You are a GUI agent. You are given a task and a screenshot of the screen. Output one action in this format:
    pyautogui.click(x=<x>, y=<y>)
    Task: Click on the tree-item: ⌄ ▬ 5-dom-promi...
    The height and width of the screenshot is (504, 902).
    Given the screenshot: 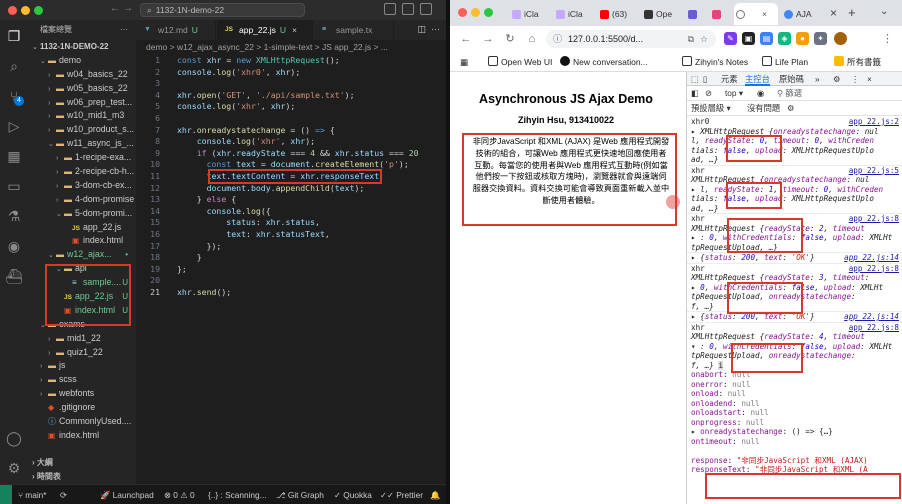 What is the action you would take?
    pyautogui.click(x=82, y=214)
    